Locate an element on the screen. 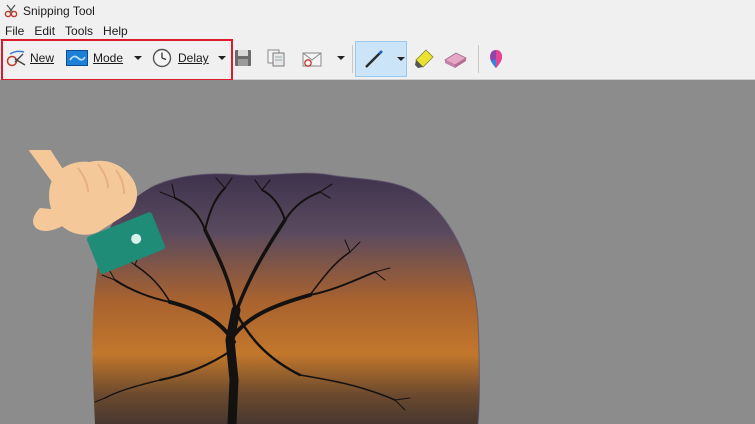 This screenshot has width=755, height=424. new-button: New is located at coordinates (30, 58).